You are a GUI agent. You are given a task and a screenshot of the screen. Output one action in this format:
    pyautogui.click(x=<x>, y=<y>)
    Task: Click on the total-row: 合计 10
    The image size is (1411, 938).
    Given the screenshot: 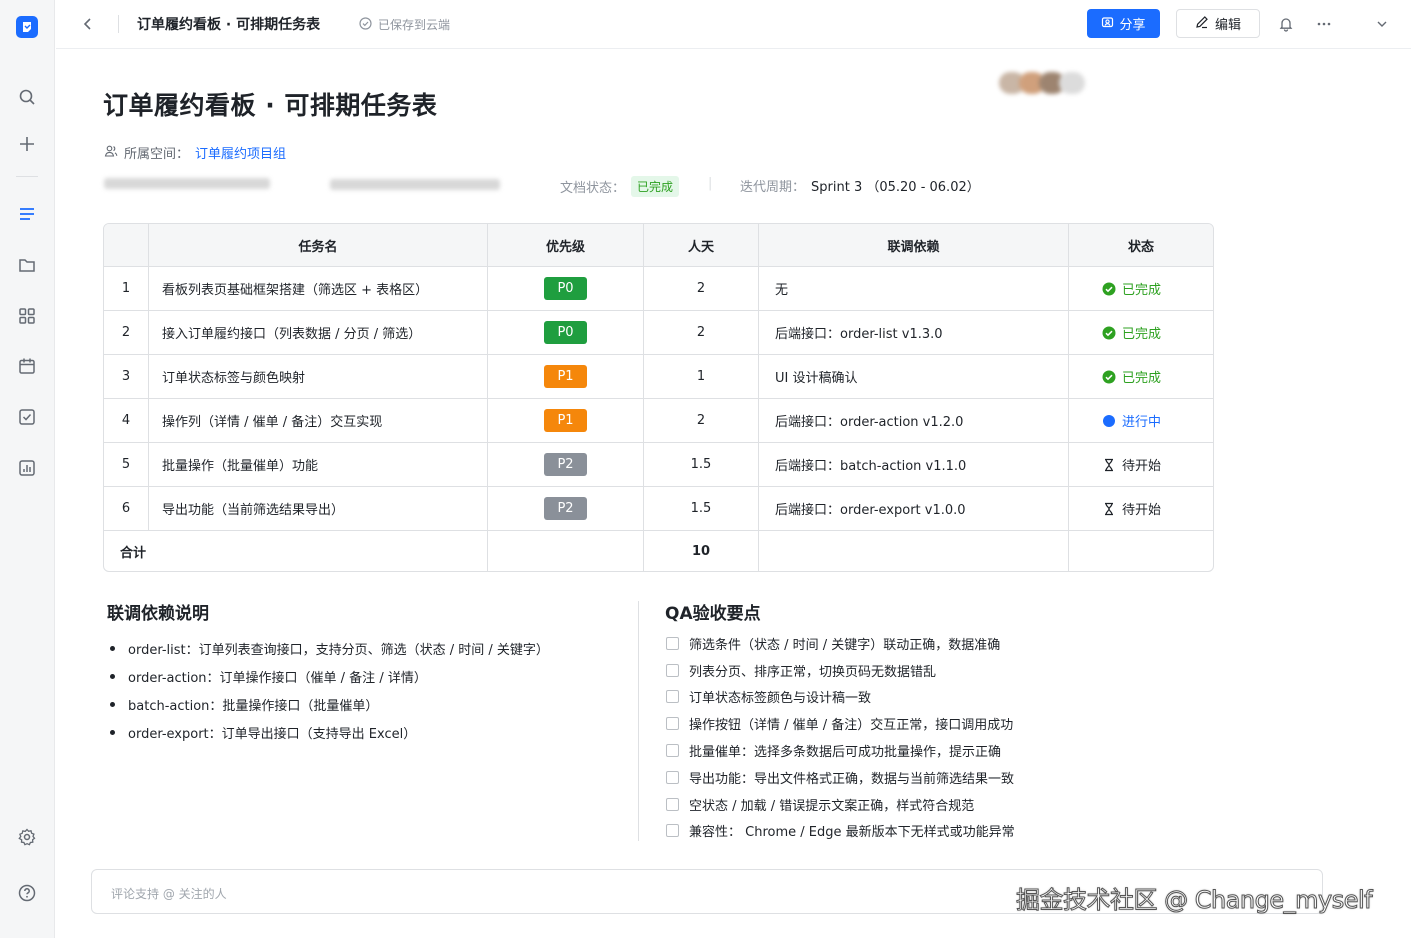 What is the action you would take?
    pyautogui.click(x=658, y=551)
    